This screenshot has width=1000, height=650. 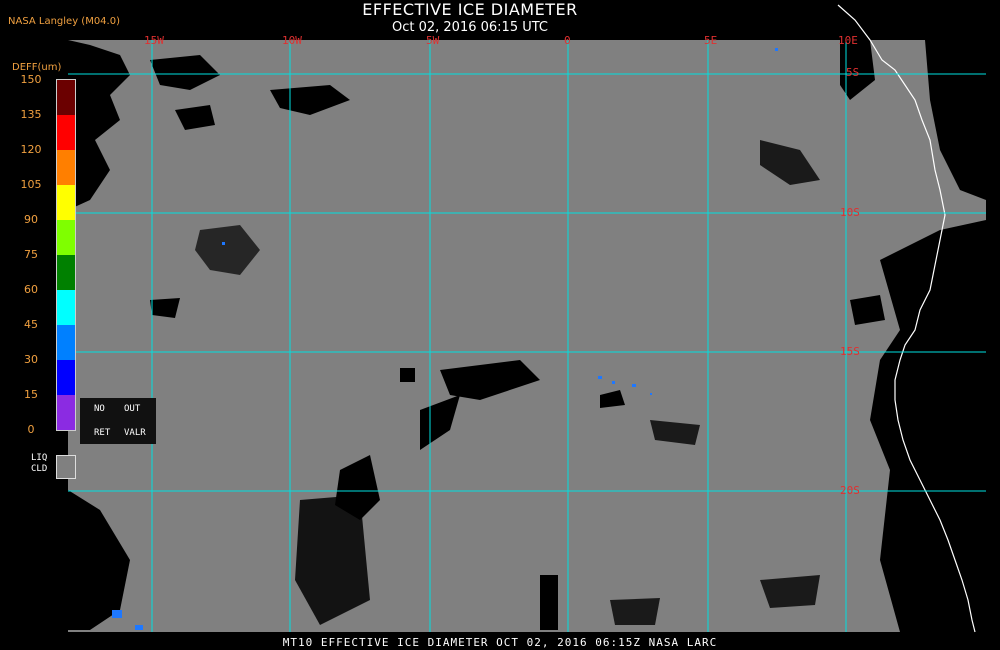 What do you see at coordinates (99, 409) in the screenshot?
I see `legend-no: NO` at bounding box center [99, 409].